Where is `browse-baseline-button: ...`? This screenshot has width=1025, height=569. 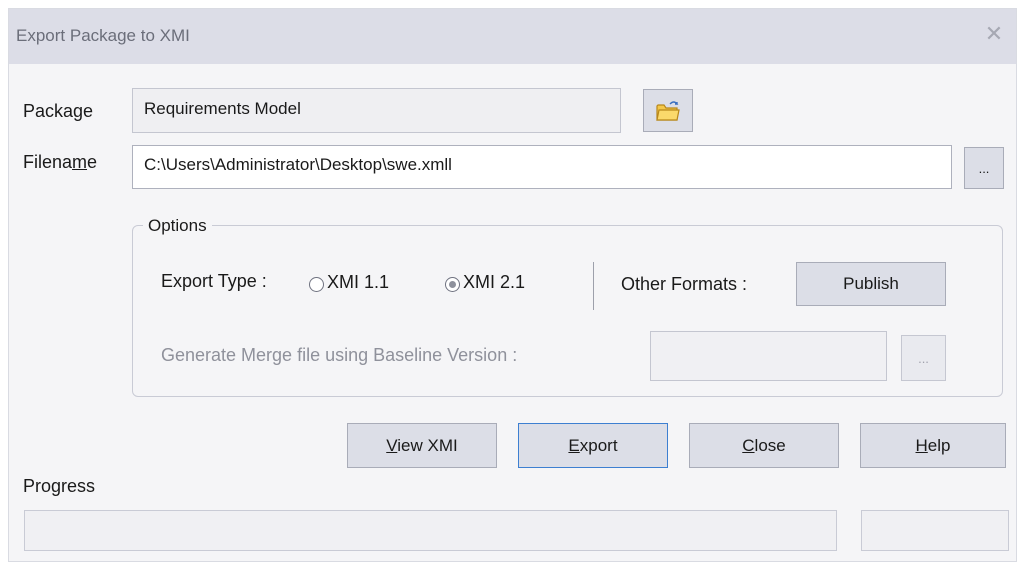 browse-baseline-button: ... is located at coordinates (923, 358).